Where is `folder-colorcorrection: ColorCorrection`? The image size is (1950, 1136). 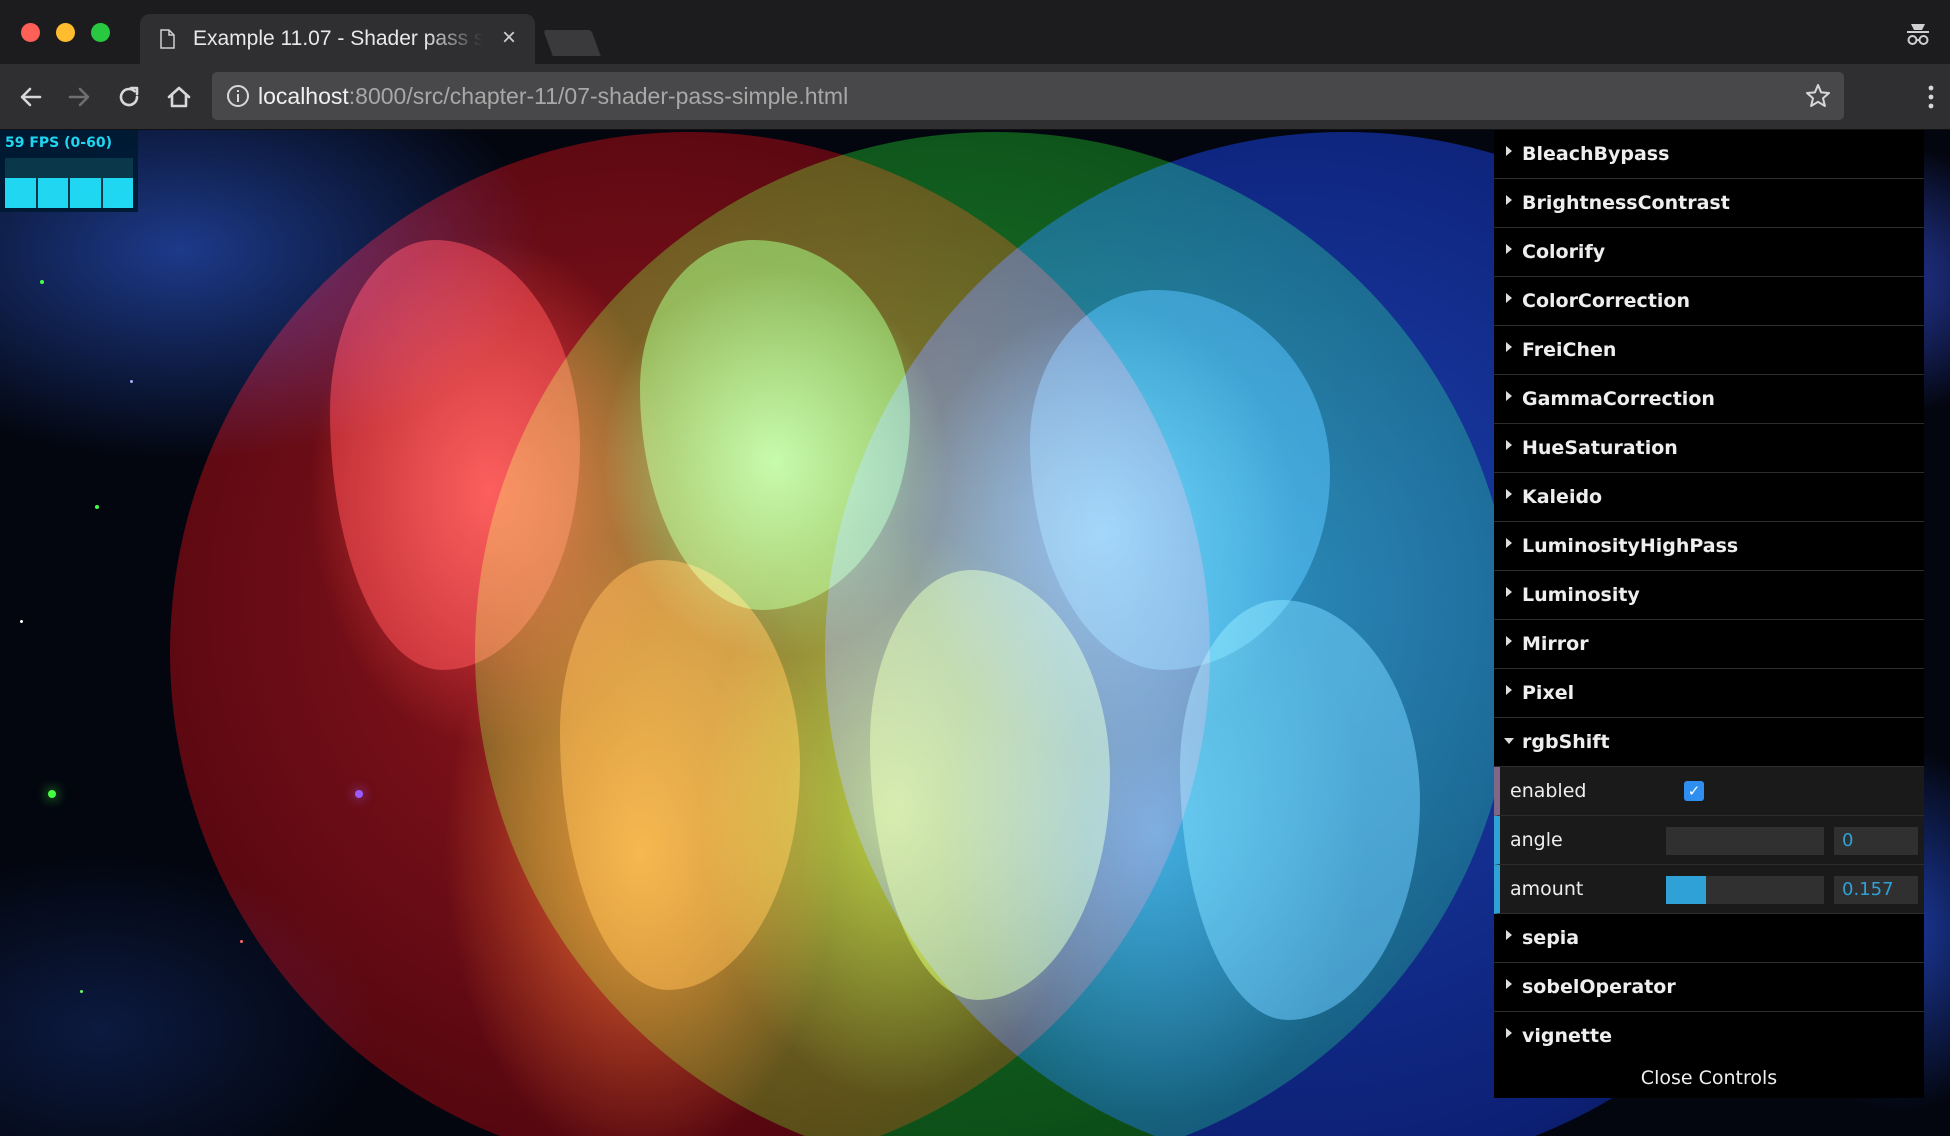
folder-colorcorrection: ColorCorrection is located at coordinates (1709, 301).